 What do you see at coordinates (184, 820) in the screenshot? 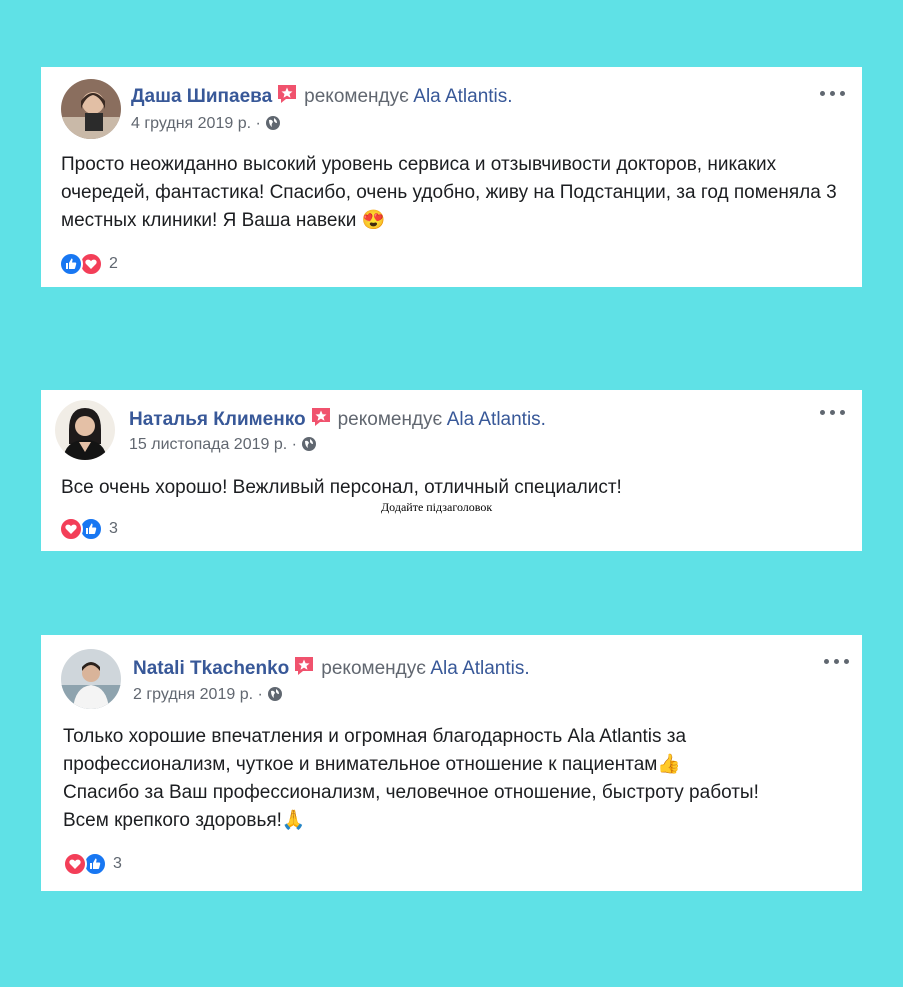
I see `review-line: Всем крепкого здоровья!🙏` at bounding box center [184, 820].